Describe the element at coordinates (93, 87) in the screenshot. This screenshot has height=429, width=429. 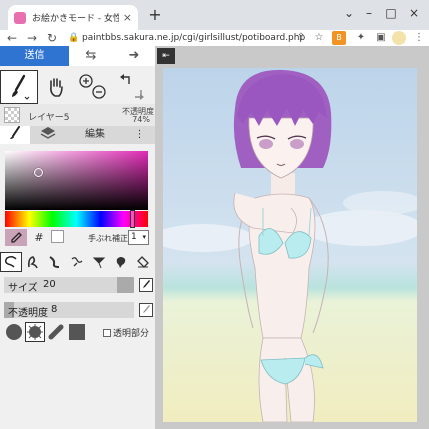
I see `zoom-buttons` at that location.